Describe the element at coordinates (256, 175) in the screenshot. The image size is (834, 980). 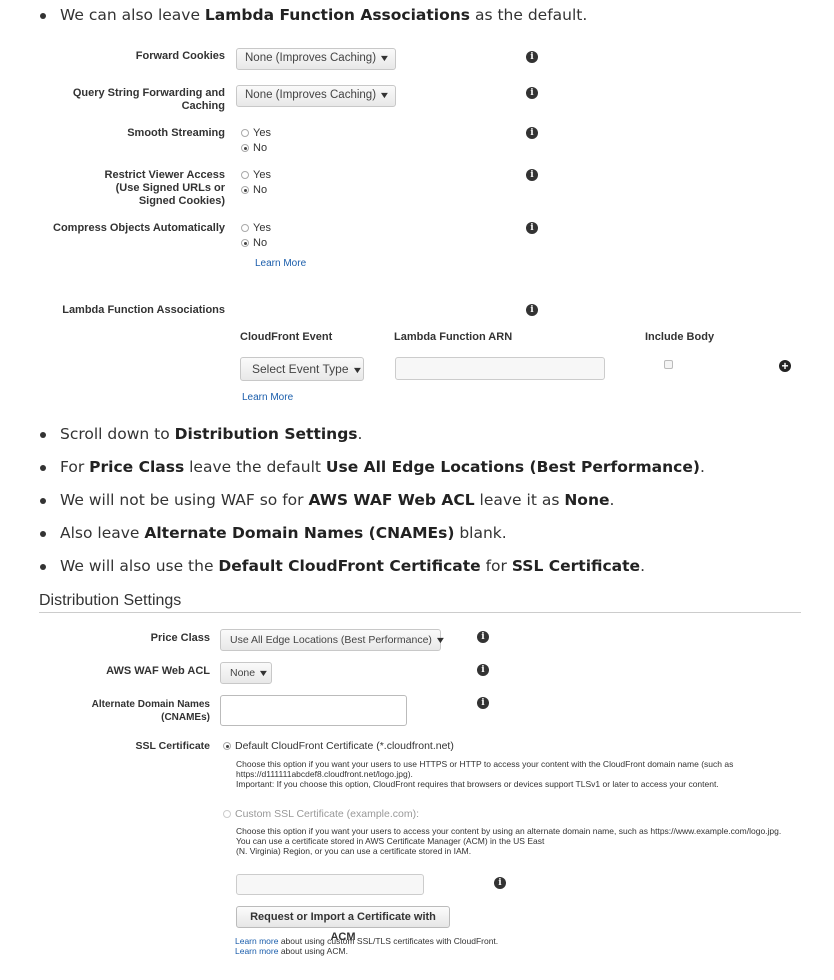
I see `restrict-viewer-yes-radio: Yes` at that location.